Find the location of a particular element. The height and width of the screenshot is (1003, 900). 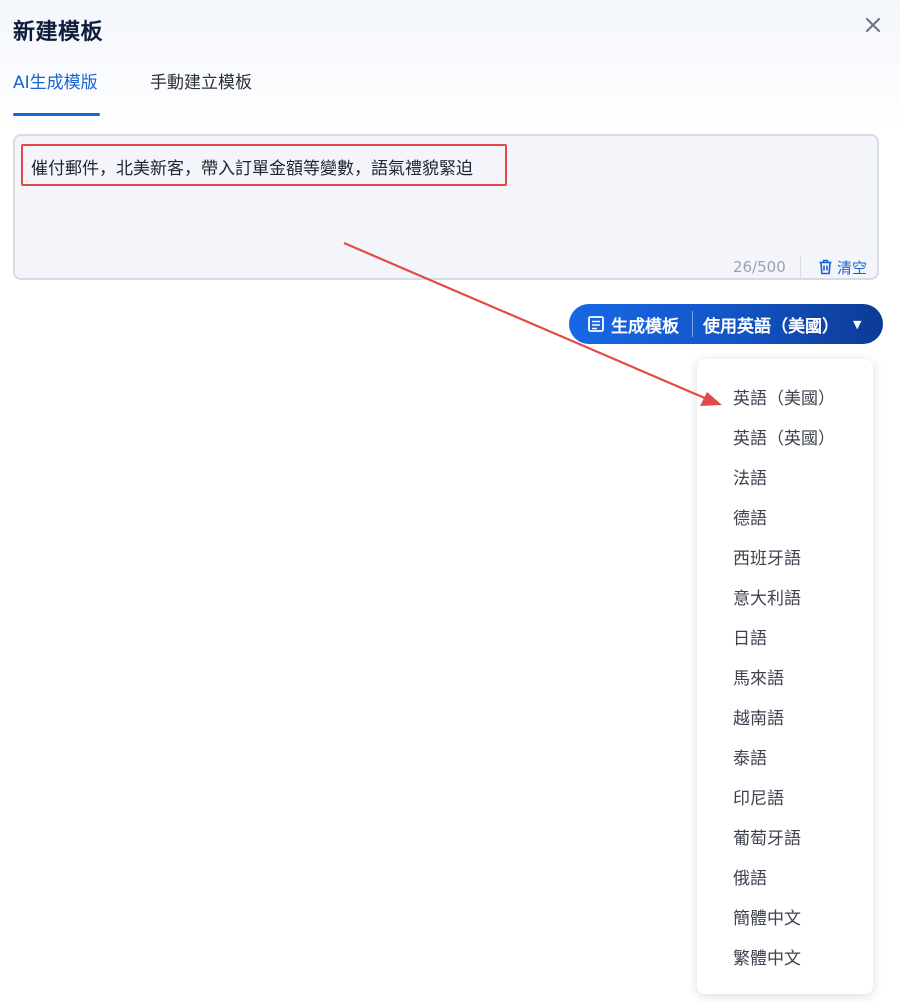

language-option: 泰語 is located at coordinates (750, 756).